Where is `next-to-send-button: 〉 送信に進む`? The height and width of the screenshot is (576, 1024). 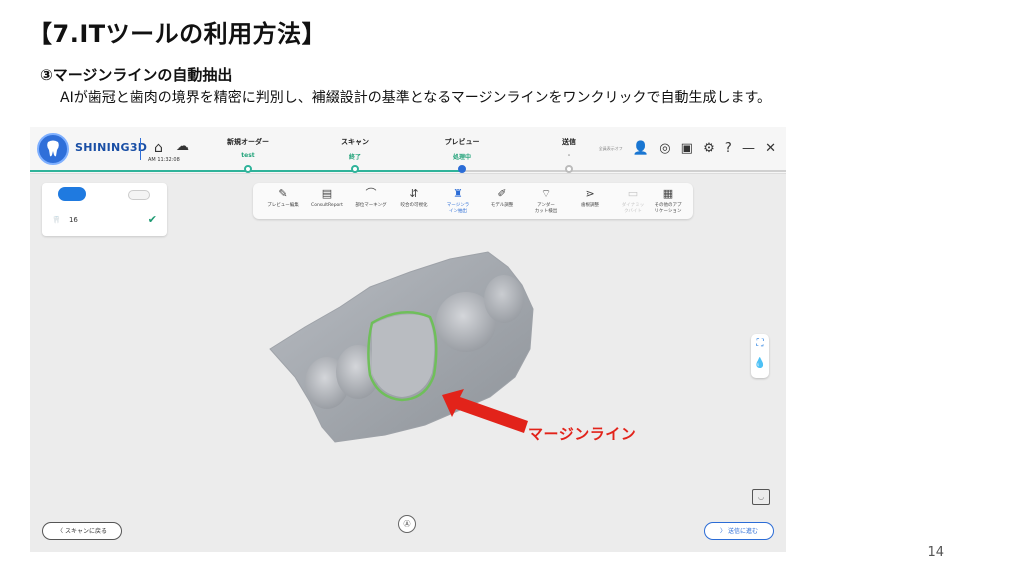
next-to-send-button: 〉 送信に進む is located at coordinates (739, 531).